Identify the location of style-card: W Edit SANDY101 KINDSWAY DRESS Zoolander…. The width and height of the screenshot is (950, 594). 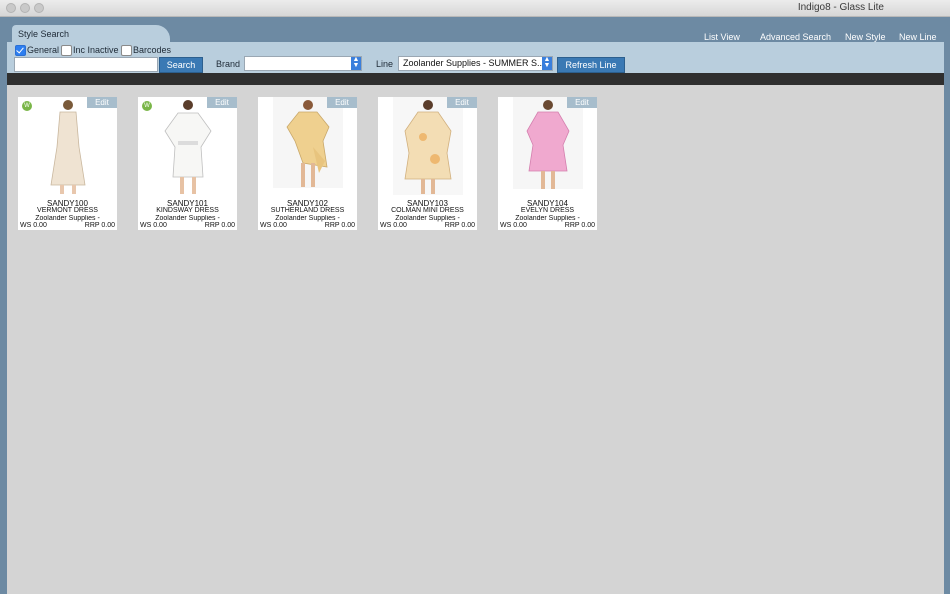
(187, 163).